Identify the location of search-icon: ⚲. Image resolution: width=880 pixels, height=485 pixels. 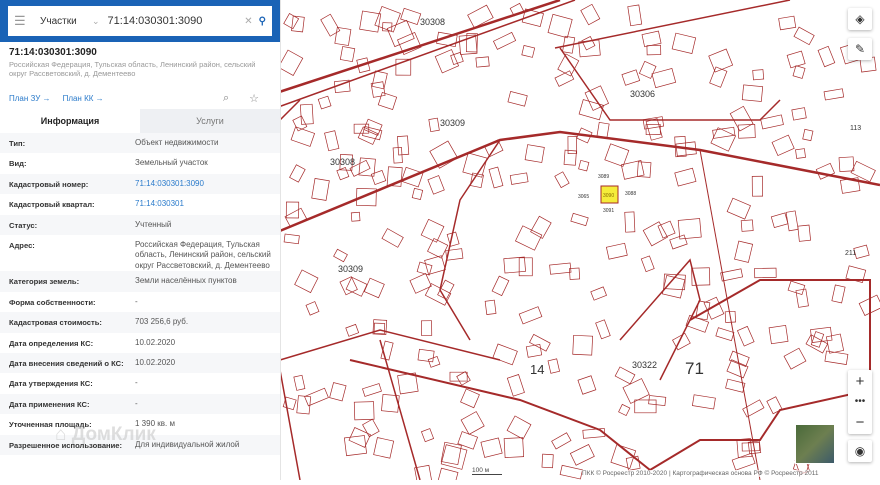
(262, 21).